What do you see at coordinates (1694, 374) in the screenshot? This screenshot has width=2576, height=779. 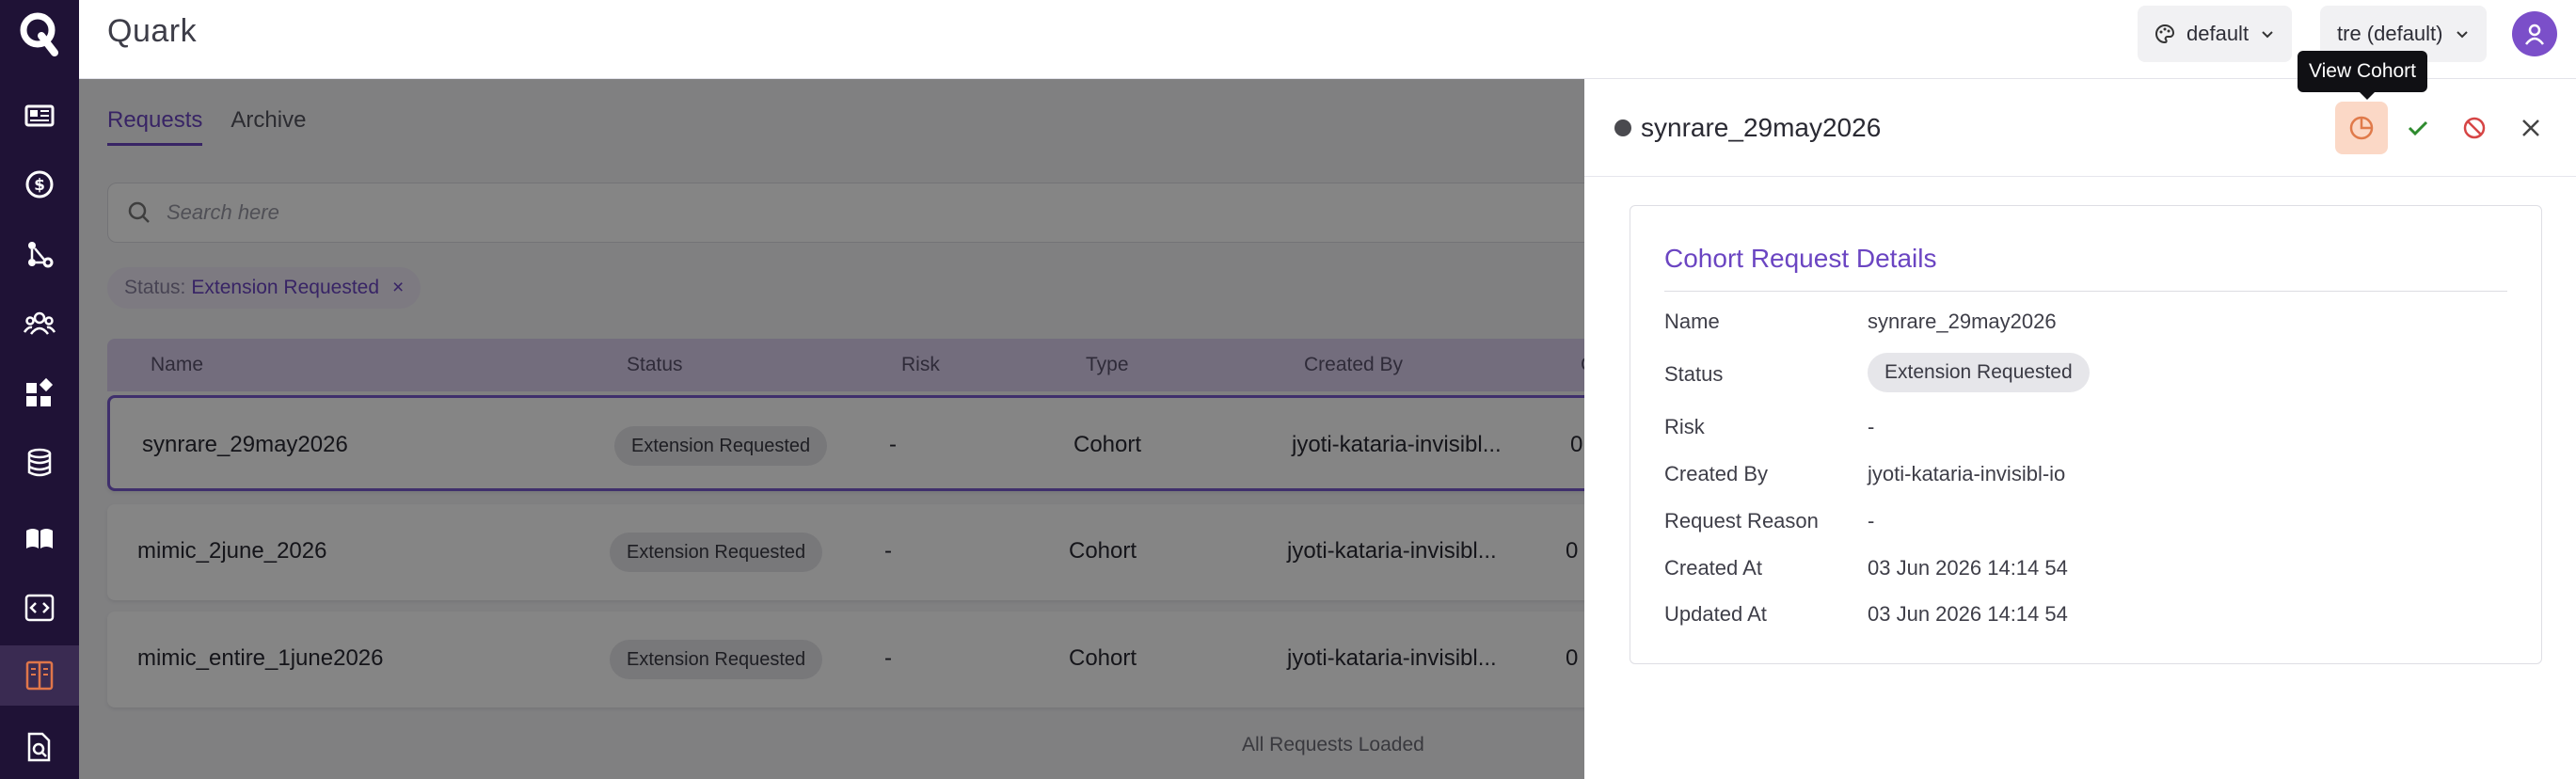 I see `detail-label-status: Status` at bounding box center [1694, 374].